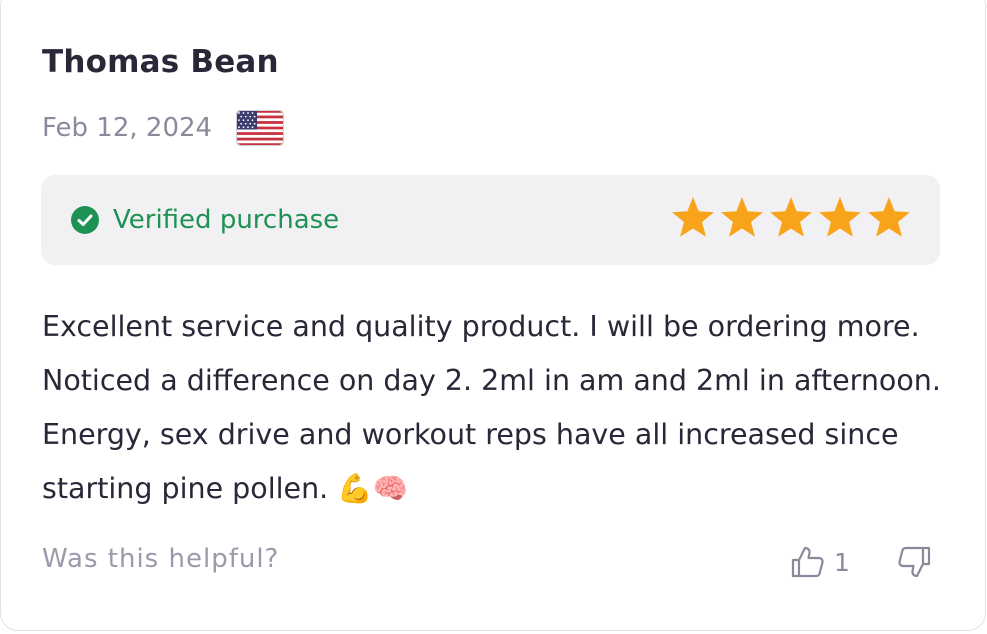 This screenshot has height=634, width=987. I want to click on thumbs-down-icon, so click(914, 562).